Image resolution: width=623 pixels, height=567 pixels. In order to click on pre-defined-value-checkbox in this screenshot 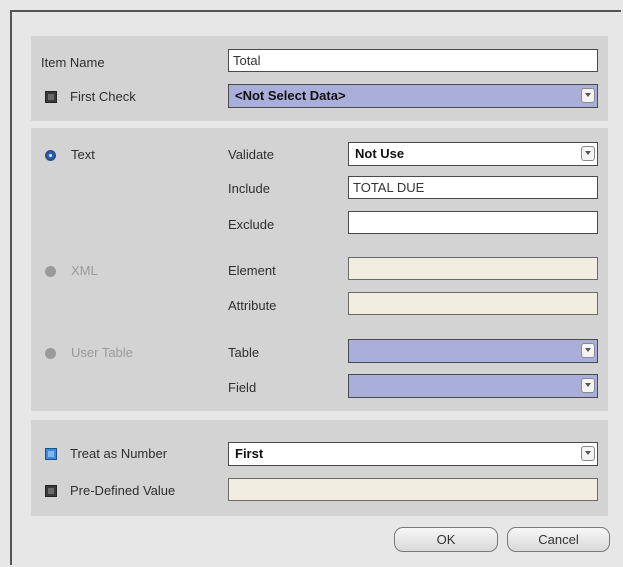, I will do `click(51, 491)`.